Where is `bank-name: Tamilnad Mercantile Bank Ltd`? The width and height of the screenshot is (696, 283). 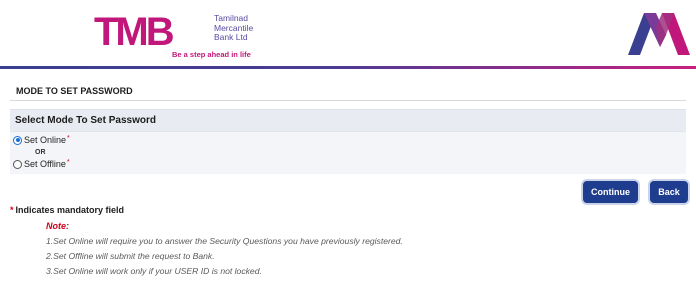 bank-name: Tamilnad Mercantile Bank Ltd is located at coordinates (244, 28).